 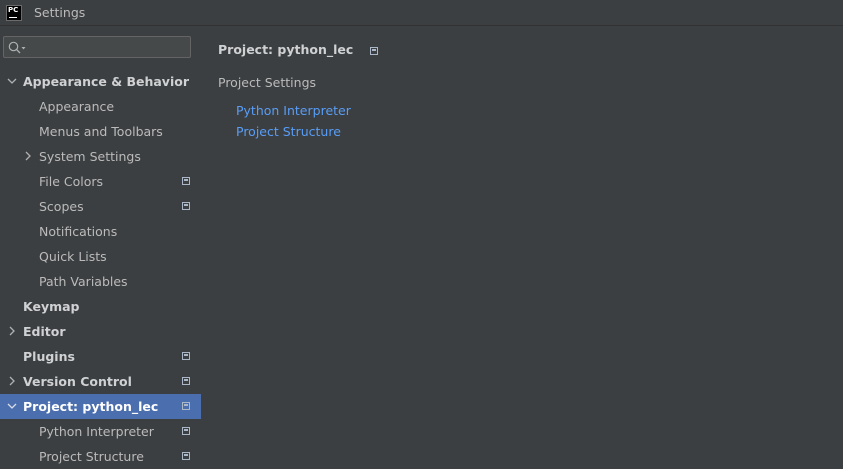 I want to click on tree-item-label: Scopes, so click(x=61, y=206).